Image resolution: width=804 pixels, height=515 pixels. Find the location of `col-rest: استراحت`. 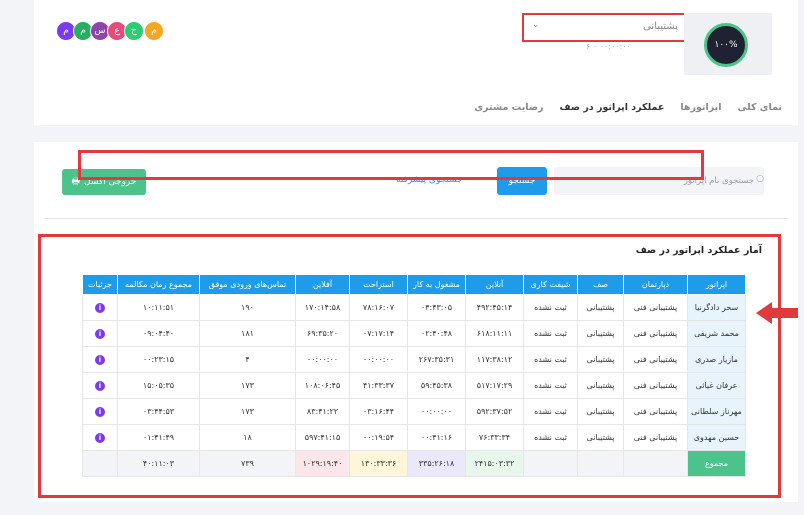

col-rest: استراحت is located at coordinates (378, 284).